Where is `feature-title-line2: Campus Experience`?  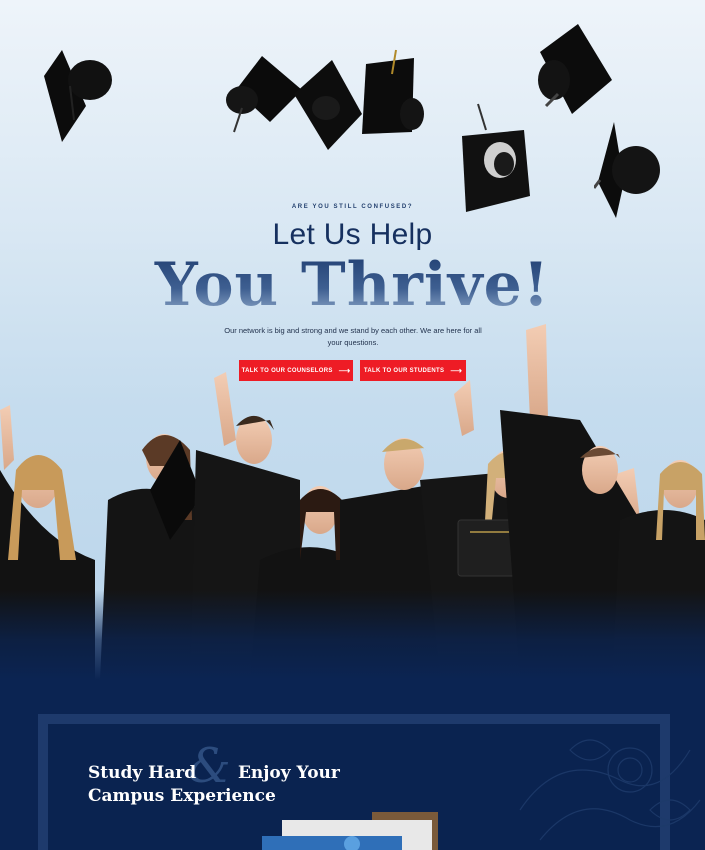 feature-title-line2: Campus Experience is located at coordinates (182, 796).